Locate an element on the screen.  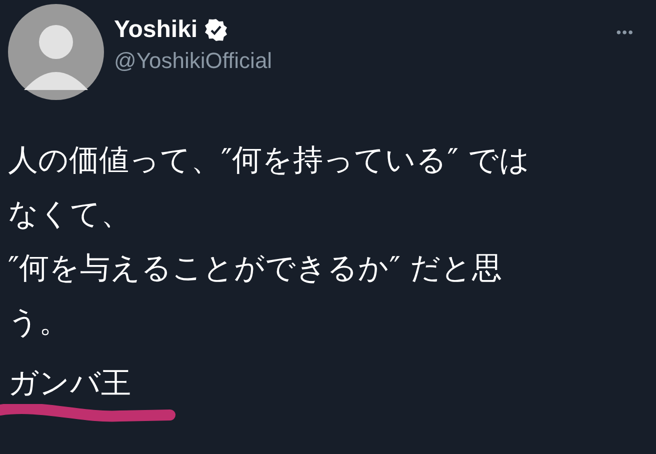
tweet-text-line: なくて、 is located at coordinates (69, 215).